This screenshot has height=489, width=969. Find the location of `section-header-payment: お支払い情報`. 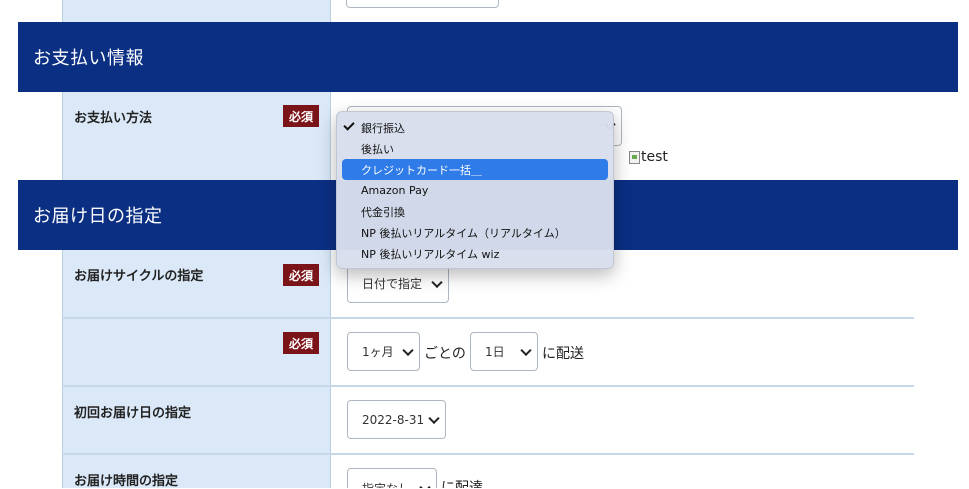

section-header-payment: お支払い情報 is located at coordinates (488, 57).